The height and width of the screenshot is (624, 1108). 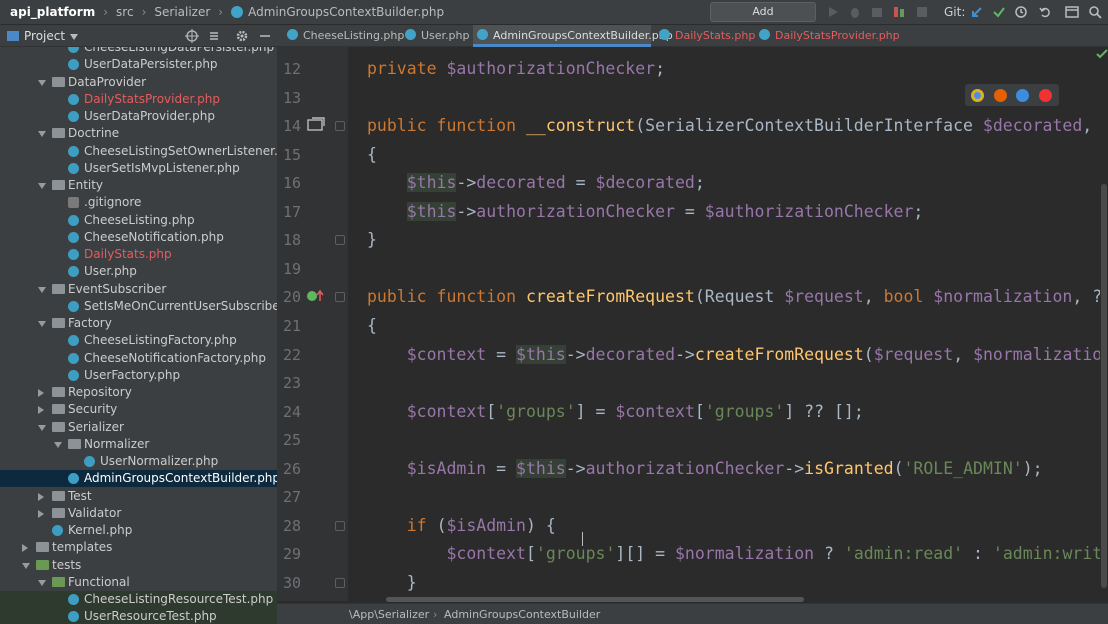 What do you see at coordinates (343, 36) in the screenshot?
I see `editor-tab: CheeseListing.php` at bounding box center [343, 36].